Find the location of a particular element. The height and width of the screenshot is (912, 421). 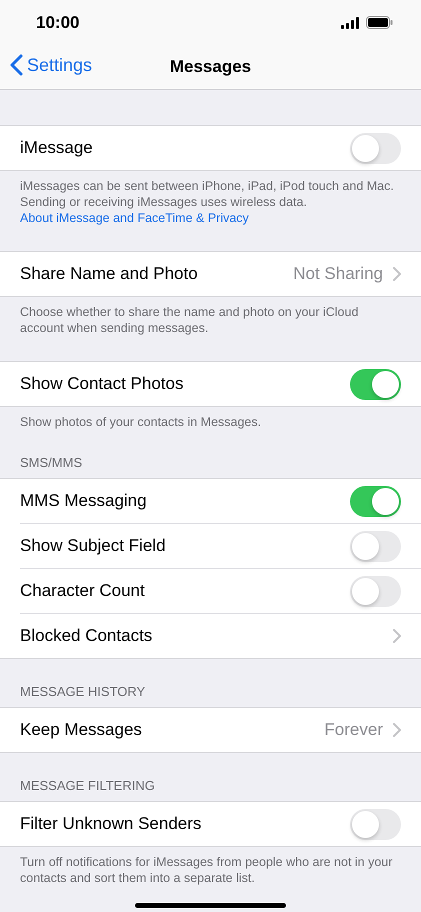

page-title: Messages is located at coordinates (211, 67).